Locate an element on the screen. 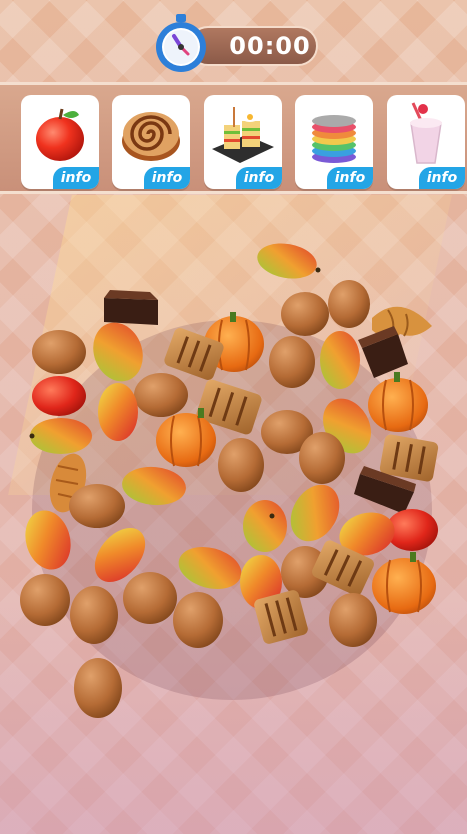  timer: 00:00 is located at coordinates (237, 43).